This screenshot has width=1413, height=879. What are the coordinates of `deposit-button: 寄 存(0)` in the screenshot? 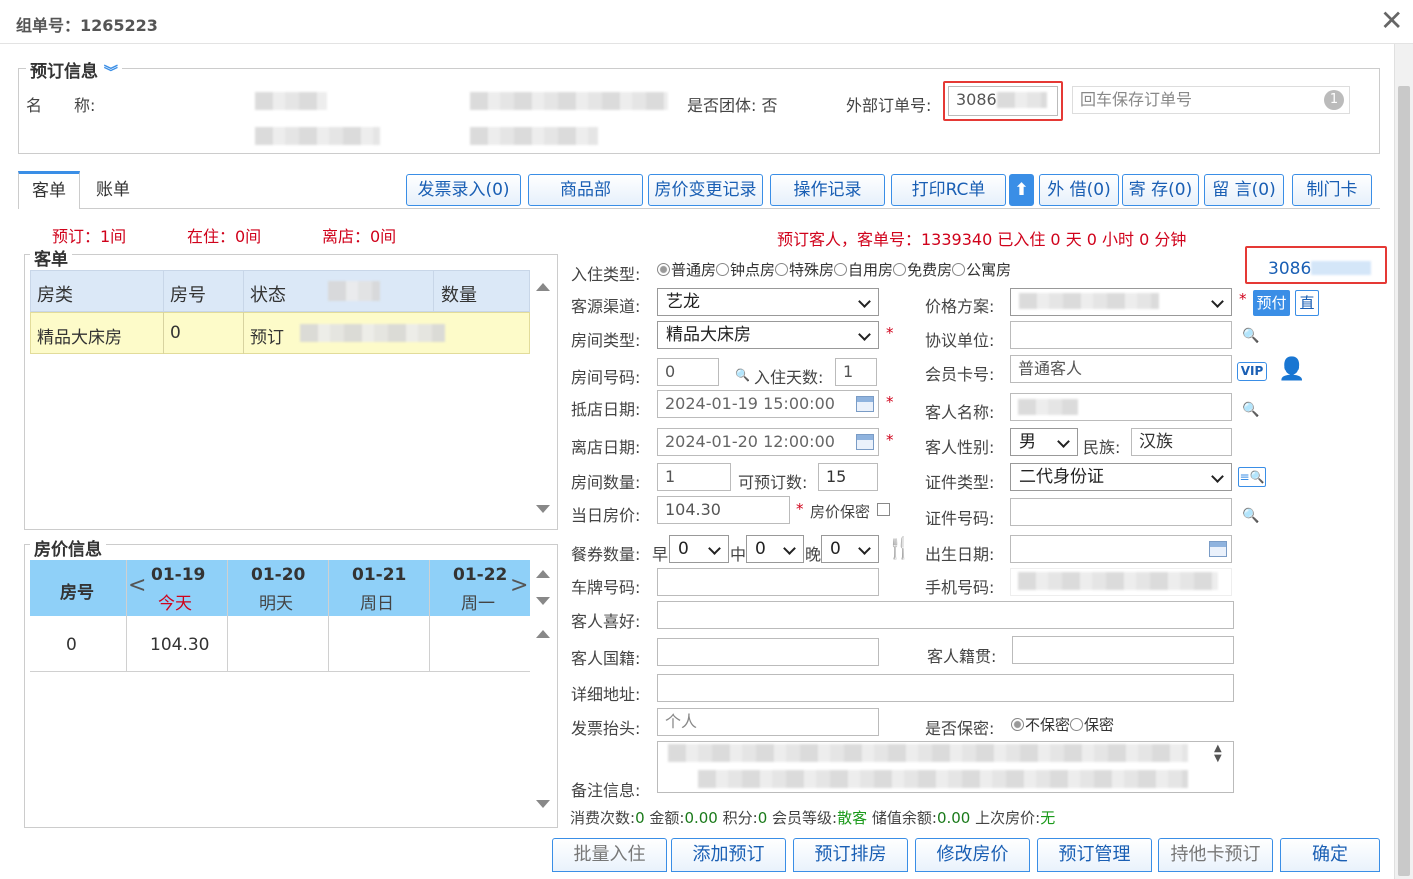 It's located at (1160, 190).